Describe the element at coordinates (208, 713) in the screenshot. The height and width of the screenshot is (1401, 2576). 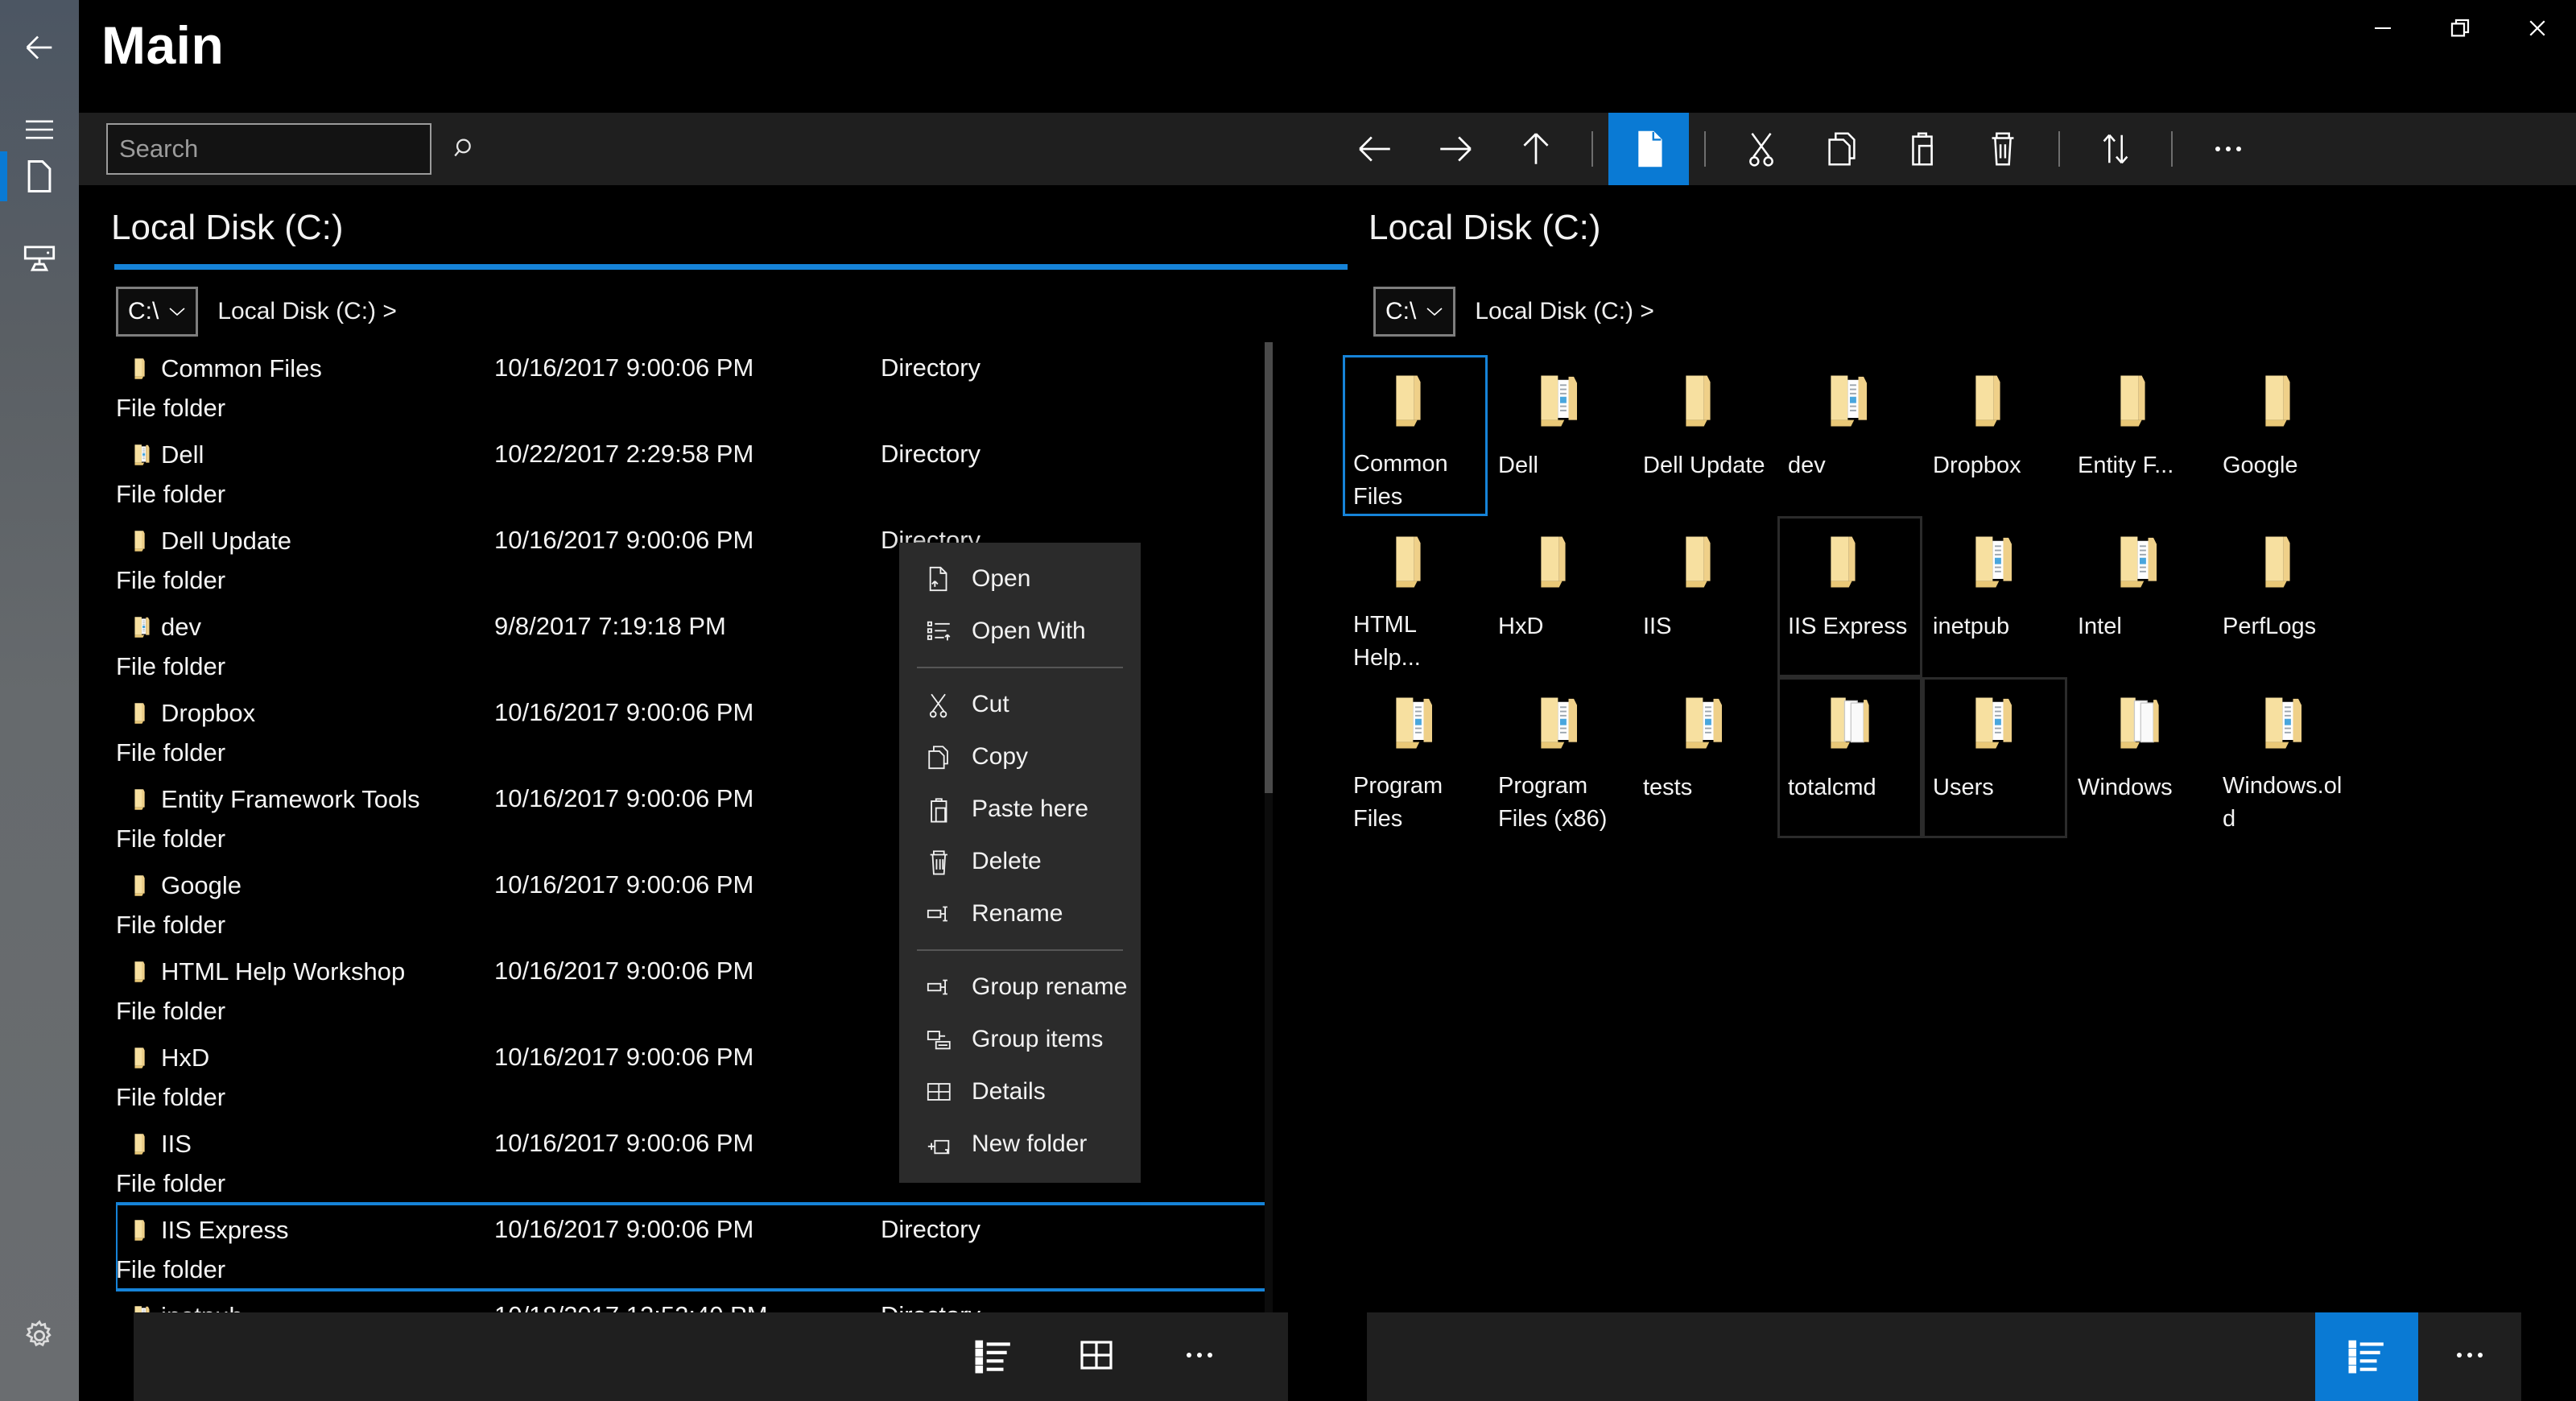
I see `row-name: Dropbox` at that location.